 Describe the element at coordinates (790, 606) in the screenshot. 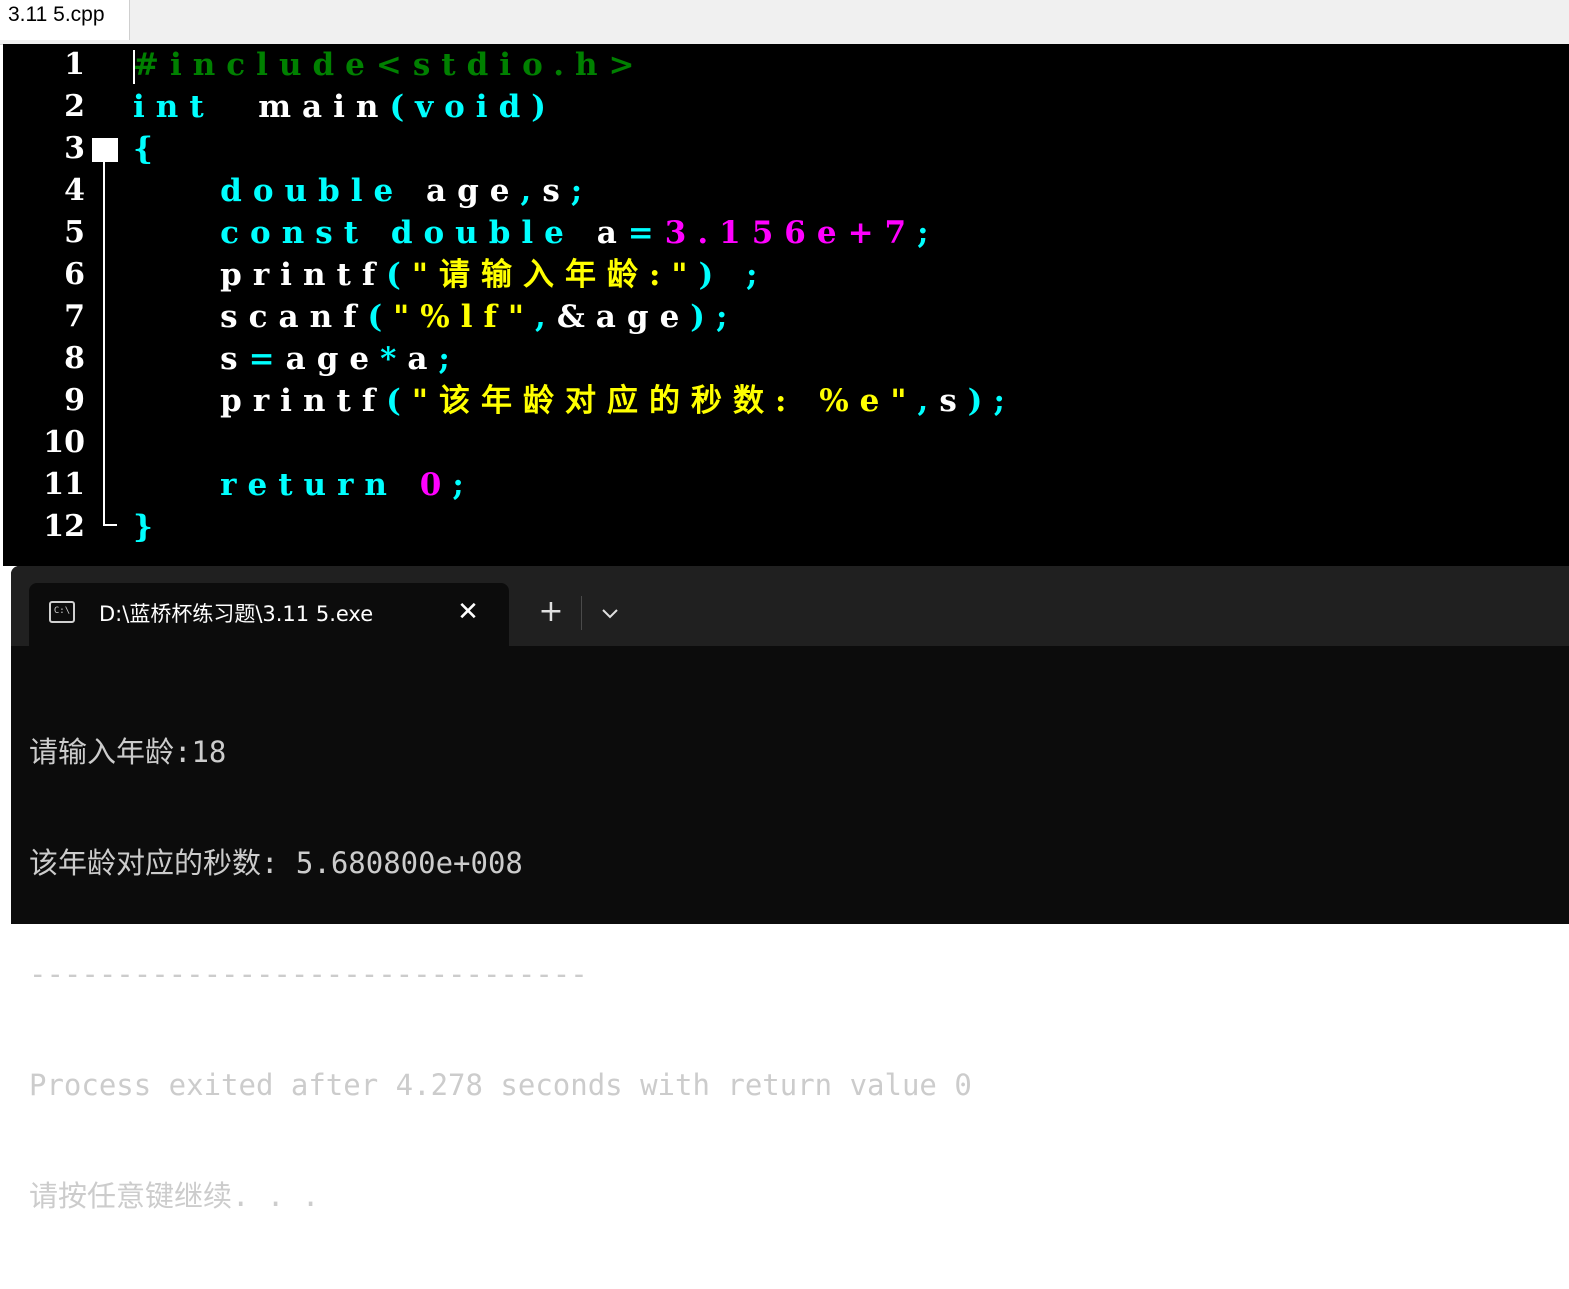

I see `terminal-title-bar: C:\ D:\蓝桥杯练习题\3.11 5.exe ✕ +` at that location.